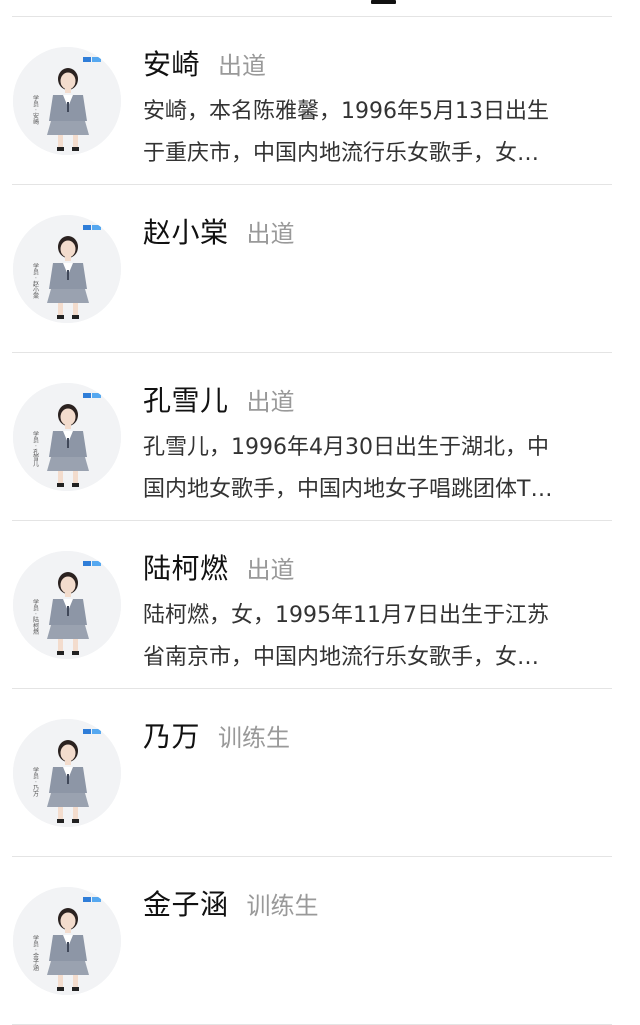 The image size is (640, 1025). I want to click on description-line-1: 陆柯燃，女，1995年11月7日出生于江苏, so click(346, 615).